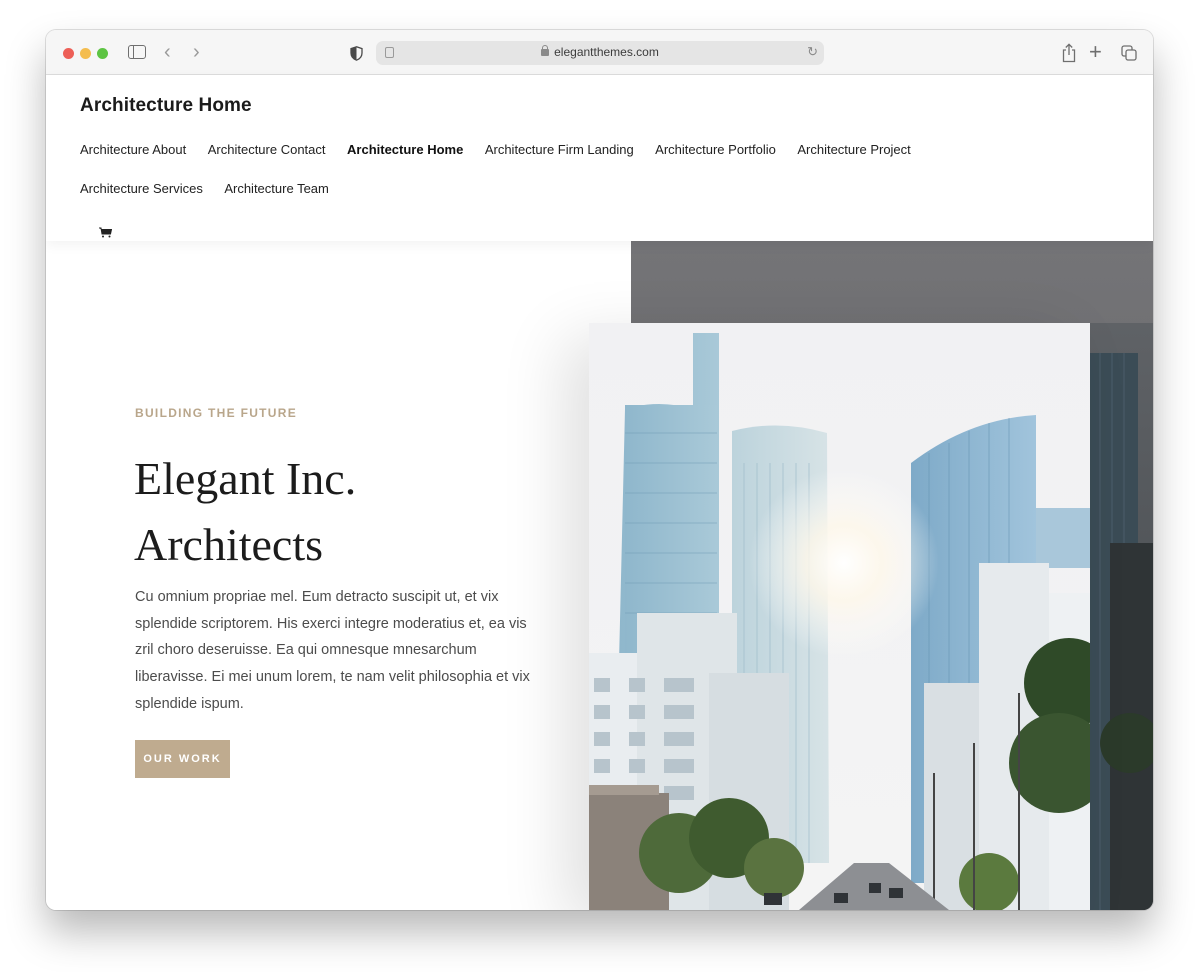 This screenshot has width=1200, height=972. Describe the element at coordinates (216, 413) in the screenshot. I see `hero-eyebrow: BUILDING THE FUTURE` at that location.